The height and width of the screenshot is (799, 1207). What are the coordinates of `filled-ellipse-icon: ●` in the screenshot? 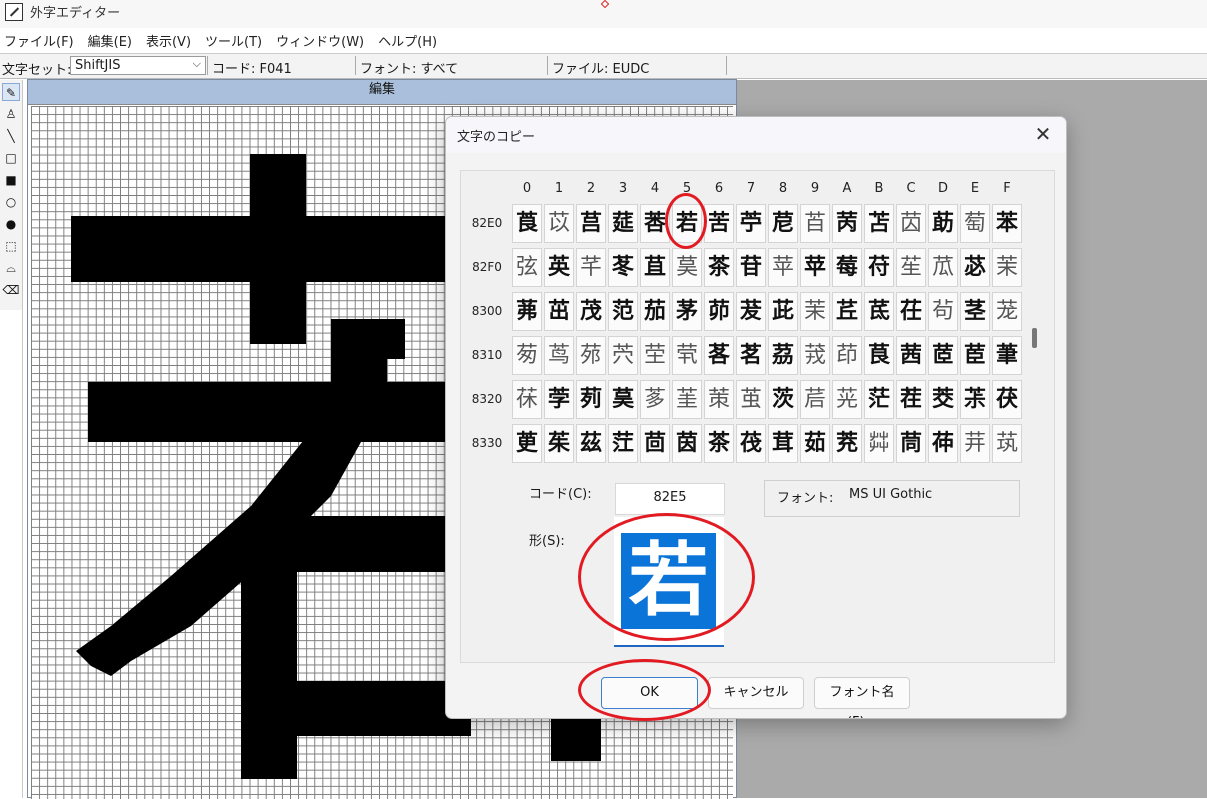 It's located at (11, 224).